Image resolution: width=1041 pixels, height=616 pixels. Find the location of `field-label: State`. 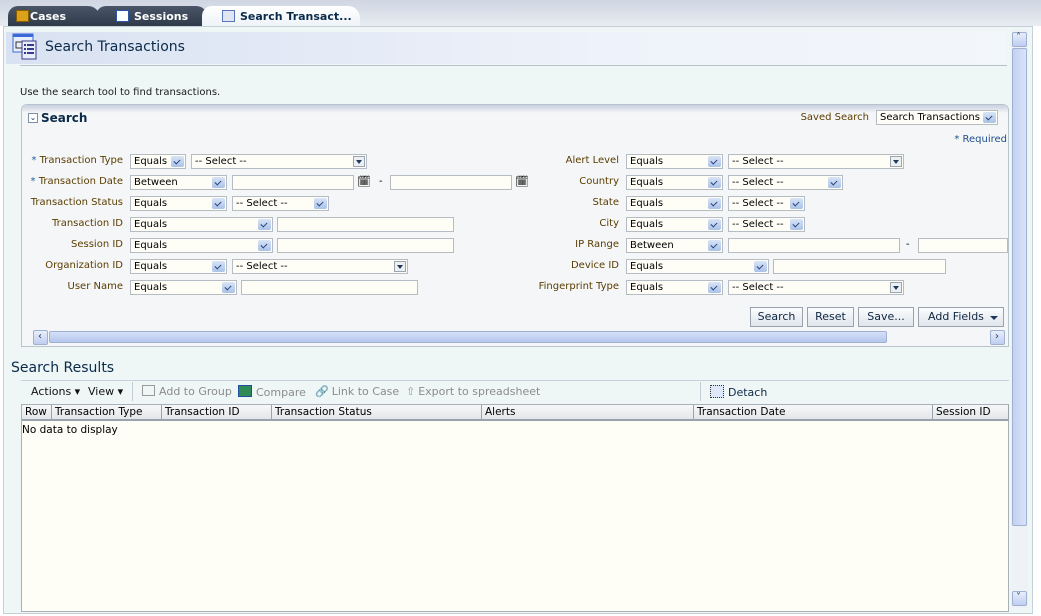

field-label: State is located at coordinates (605, 202).